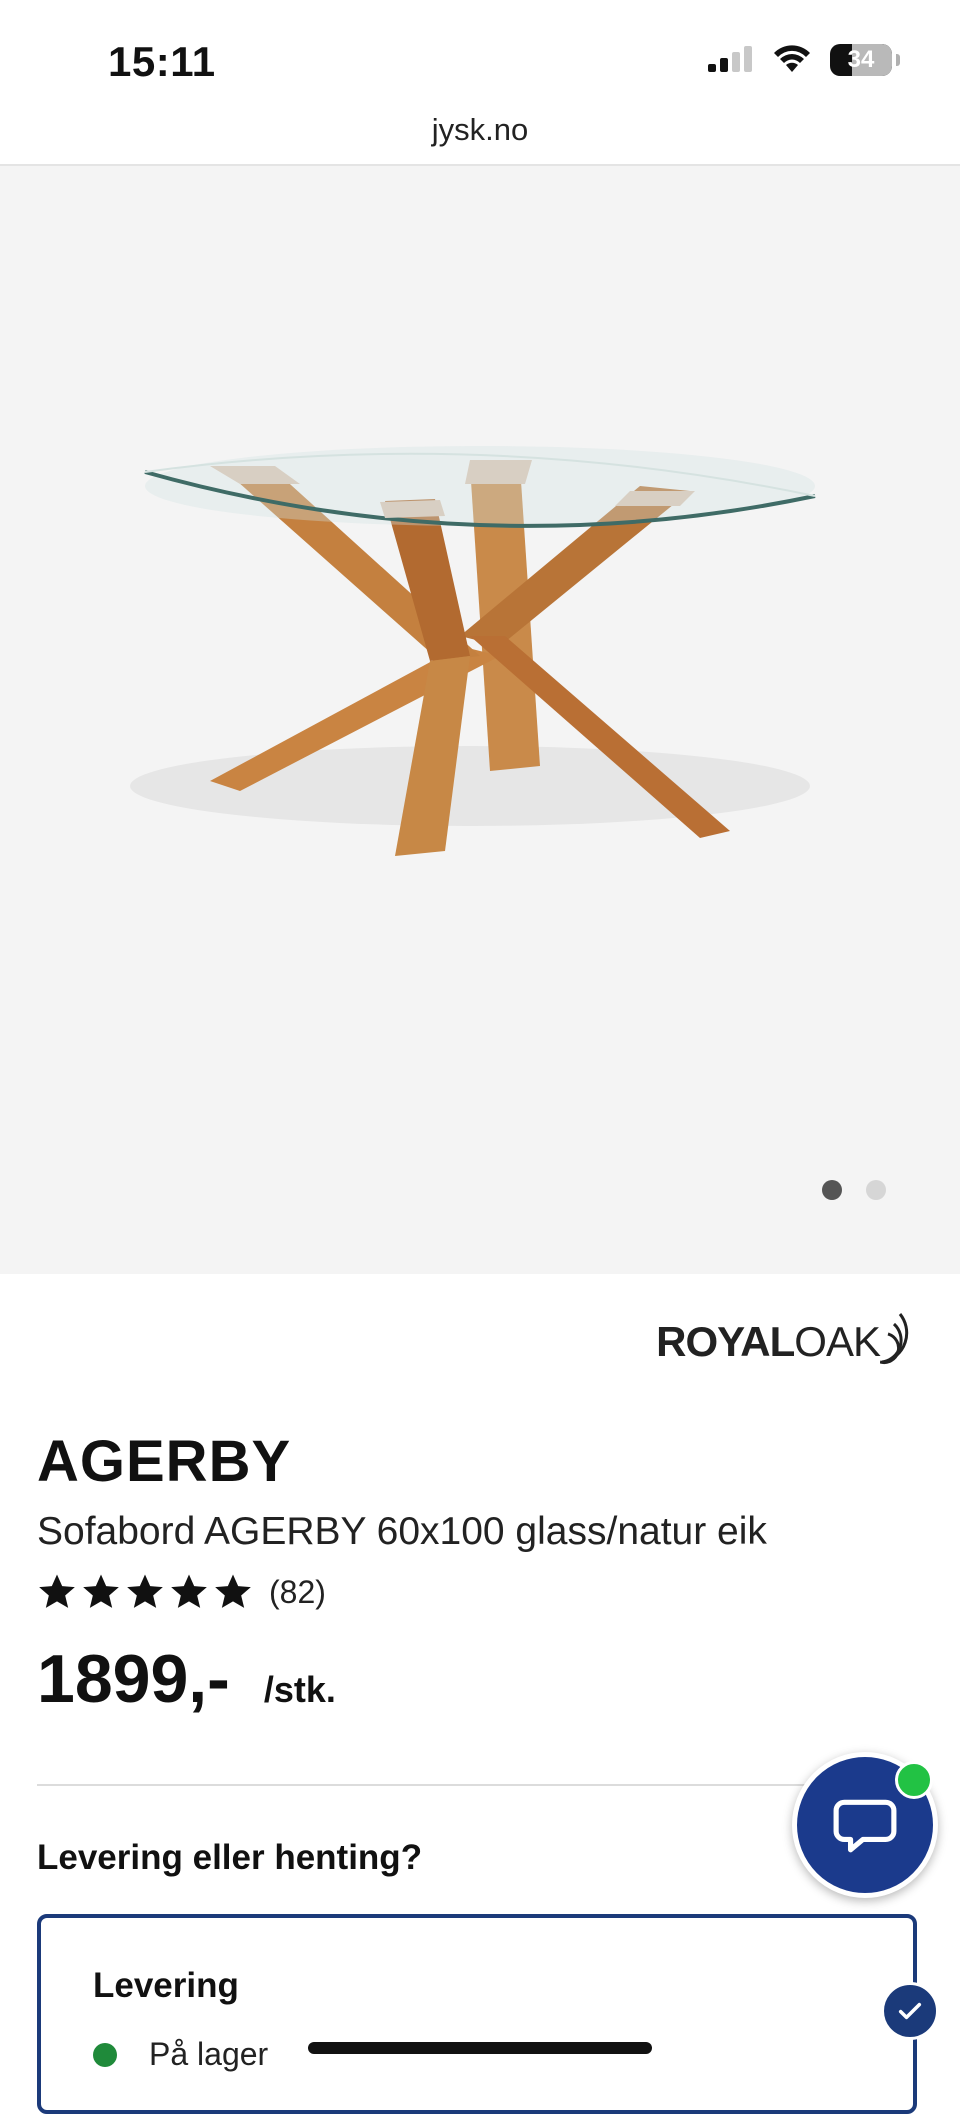  I want to click on stock-status: På lager, so click(180, 2054).